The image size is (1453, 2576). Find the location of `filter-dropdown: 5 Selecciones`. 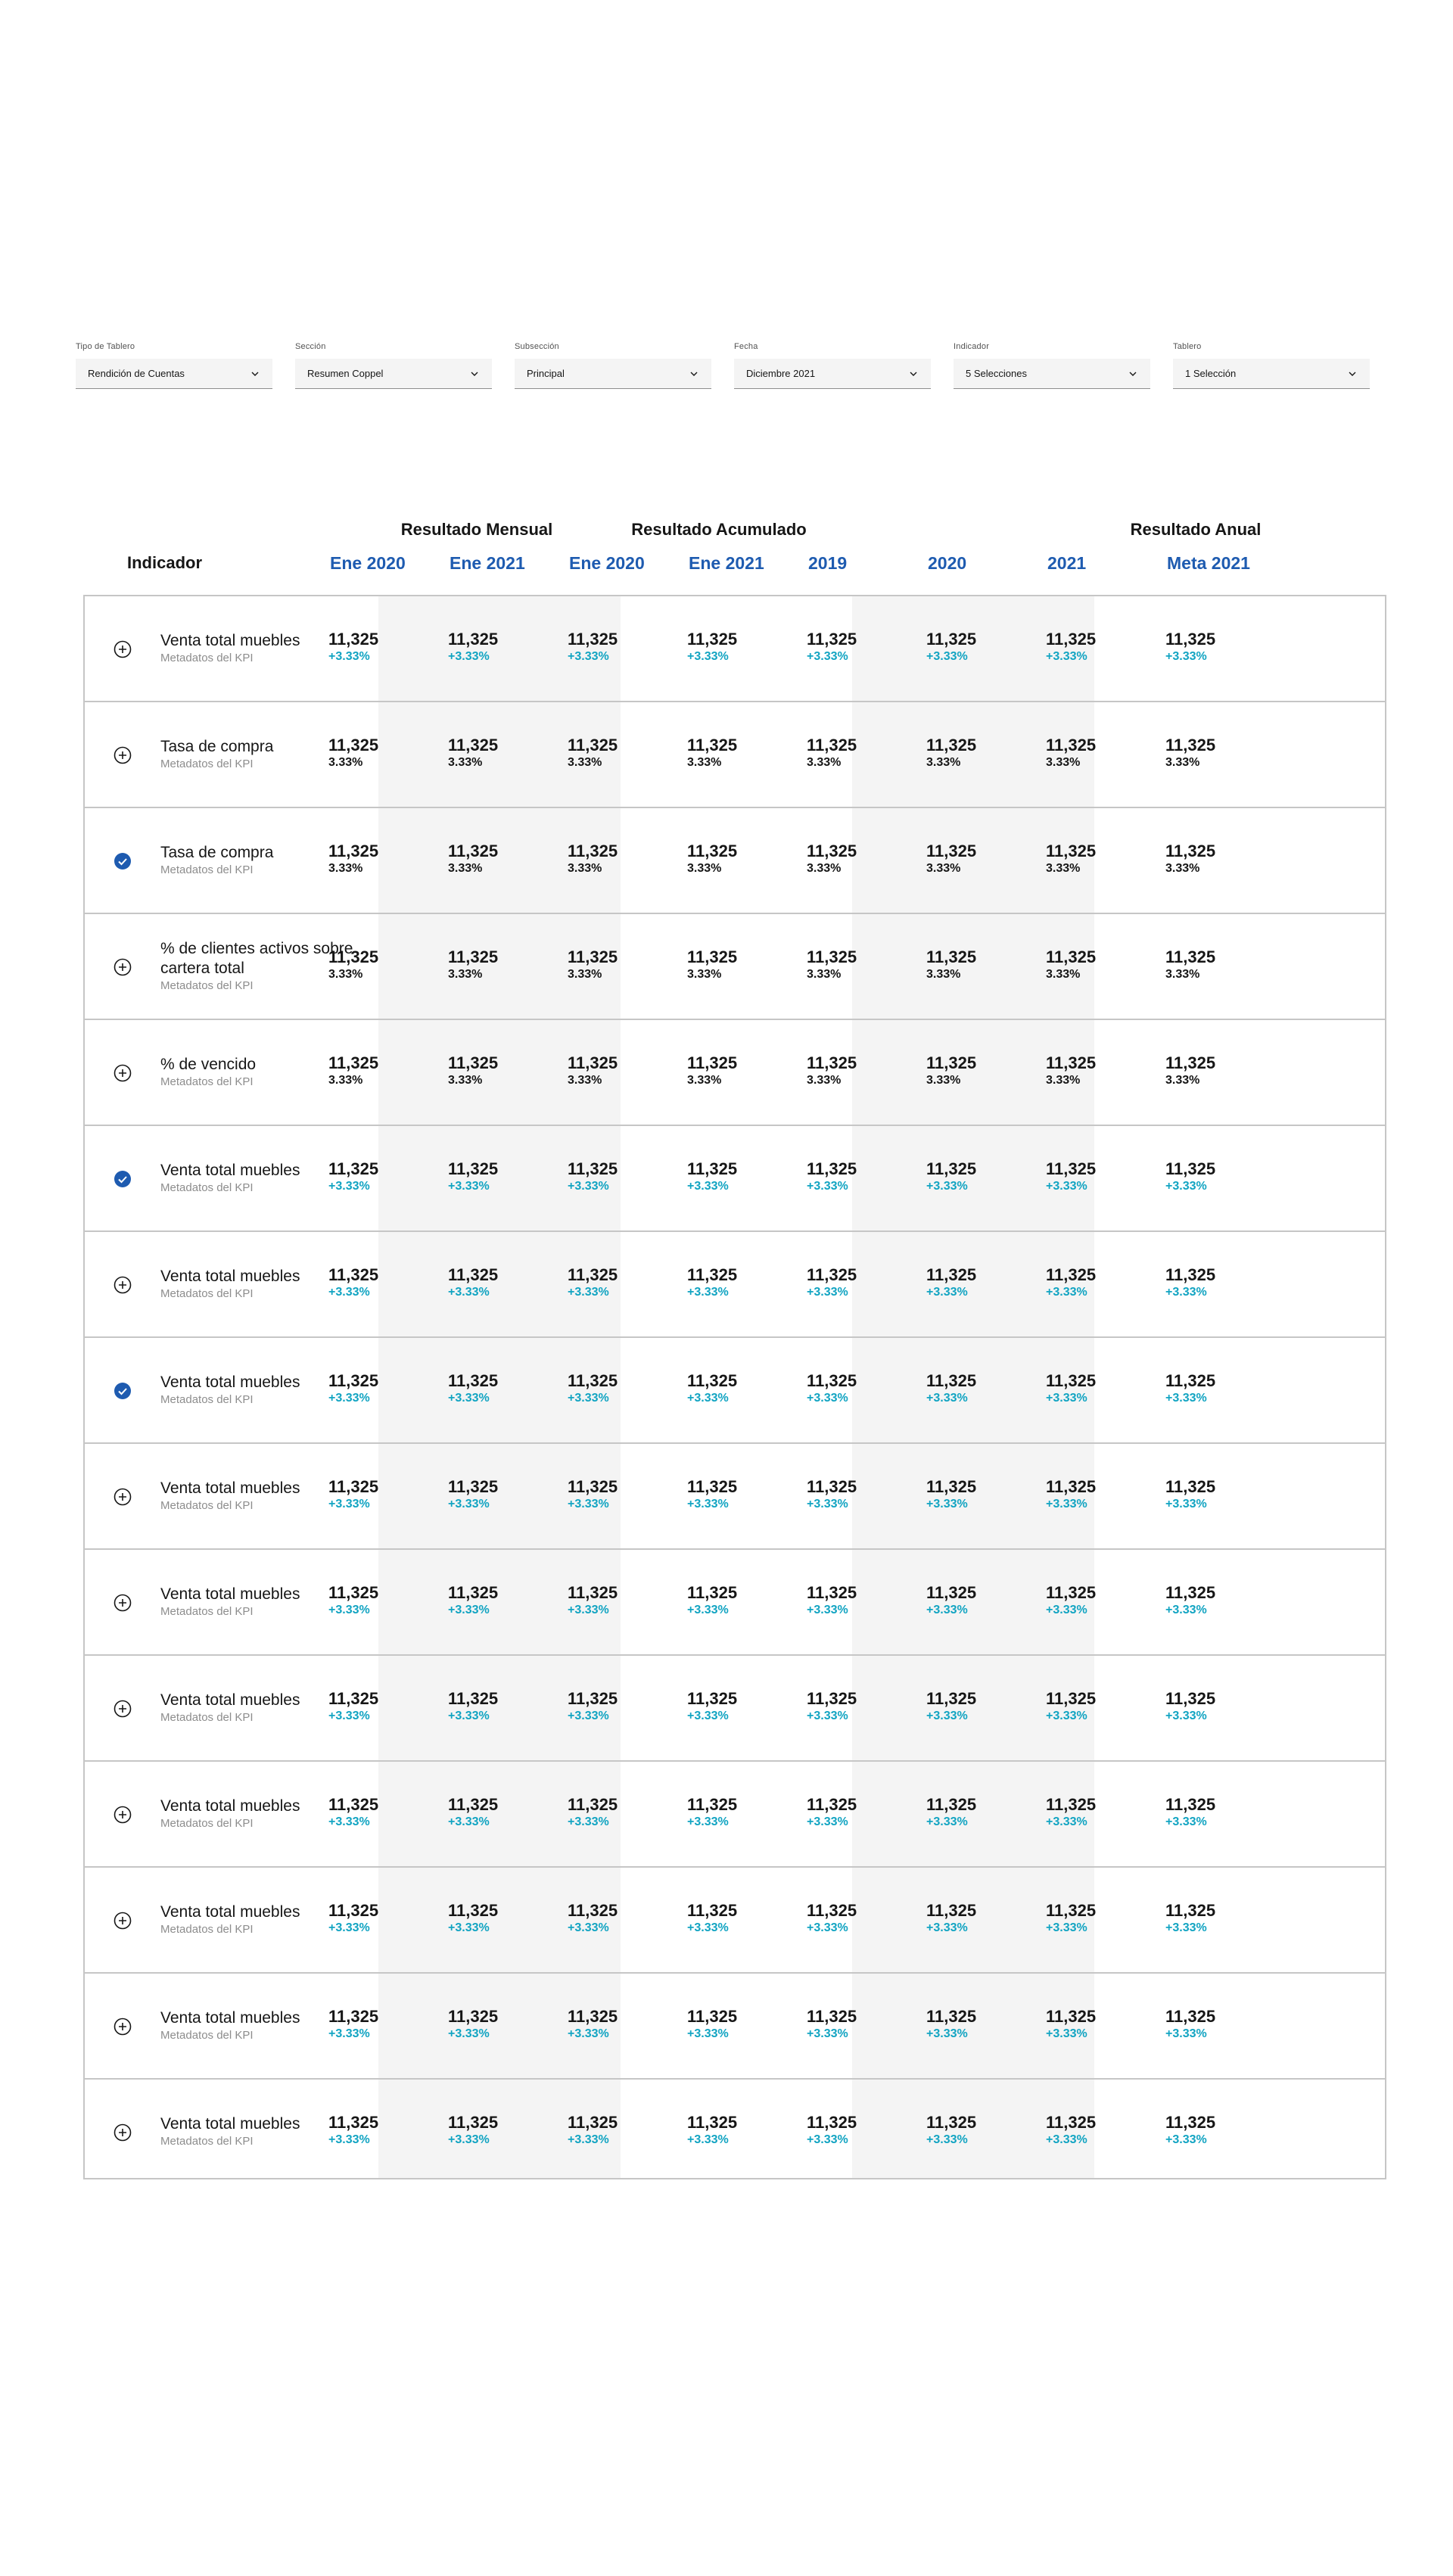

filter-dropdown: 5 Selecciones is located at coordinates (1052, 374).